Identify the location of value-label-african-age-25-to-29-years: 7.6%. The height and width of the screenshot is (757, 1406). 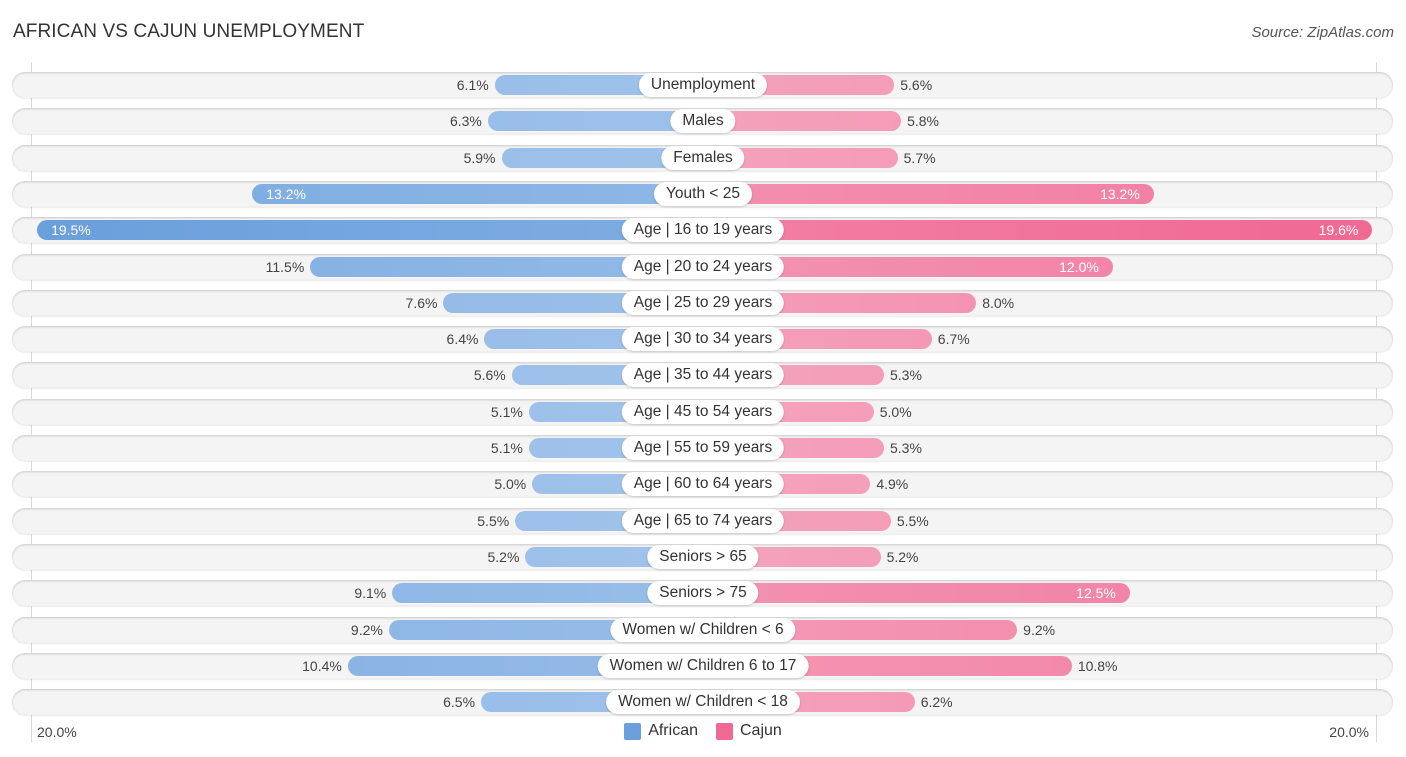
(421, 303).